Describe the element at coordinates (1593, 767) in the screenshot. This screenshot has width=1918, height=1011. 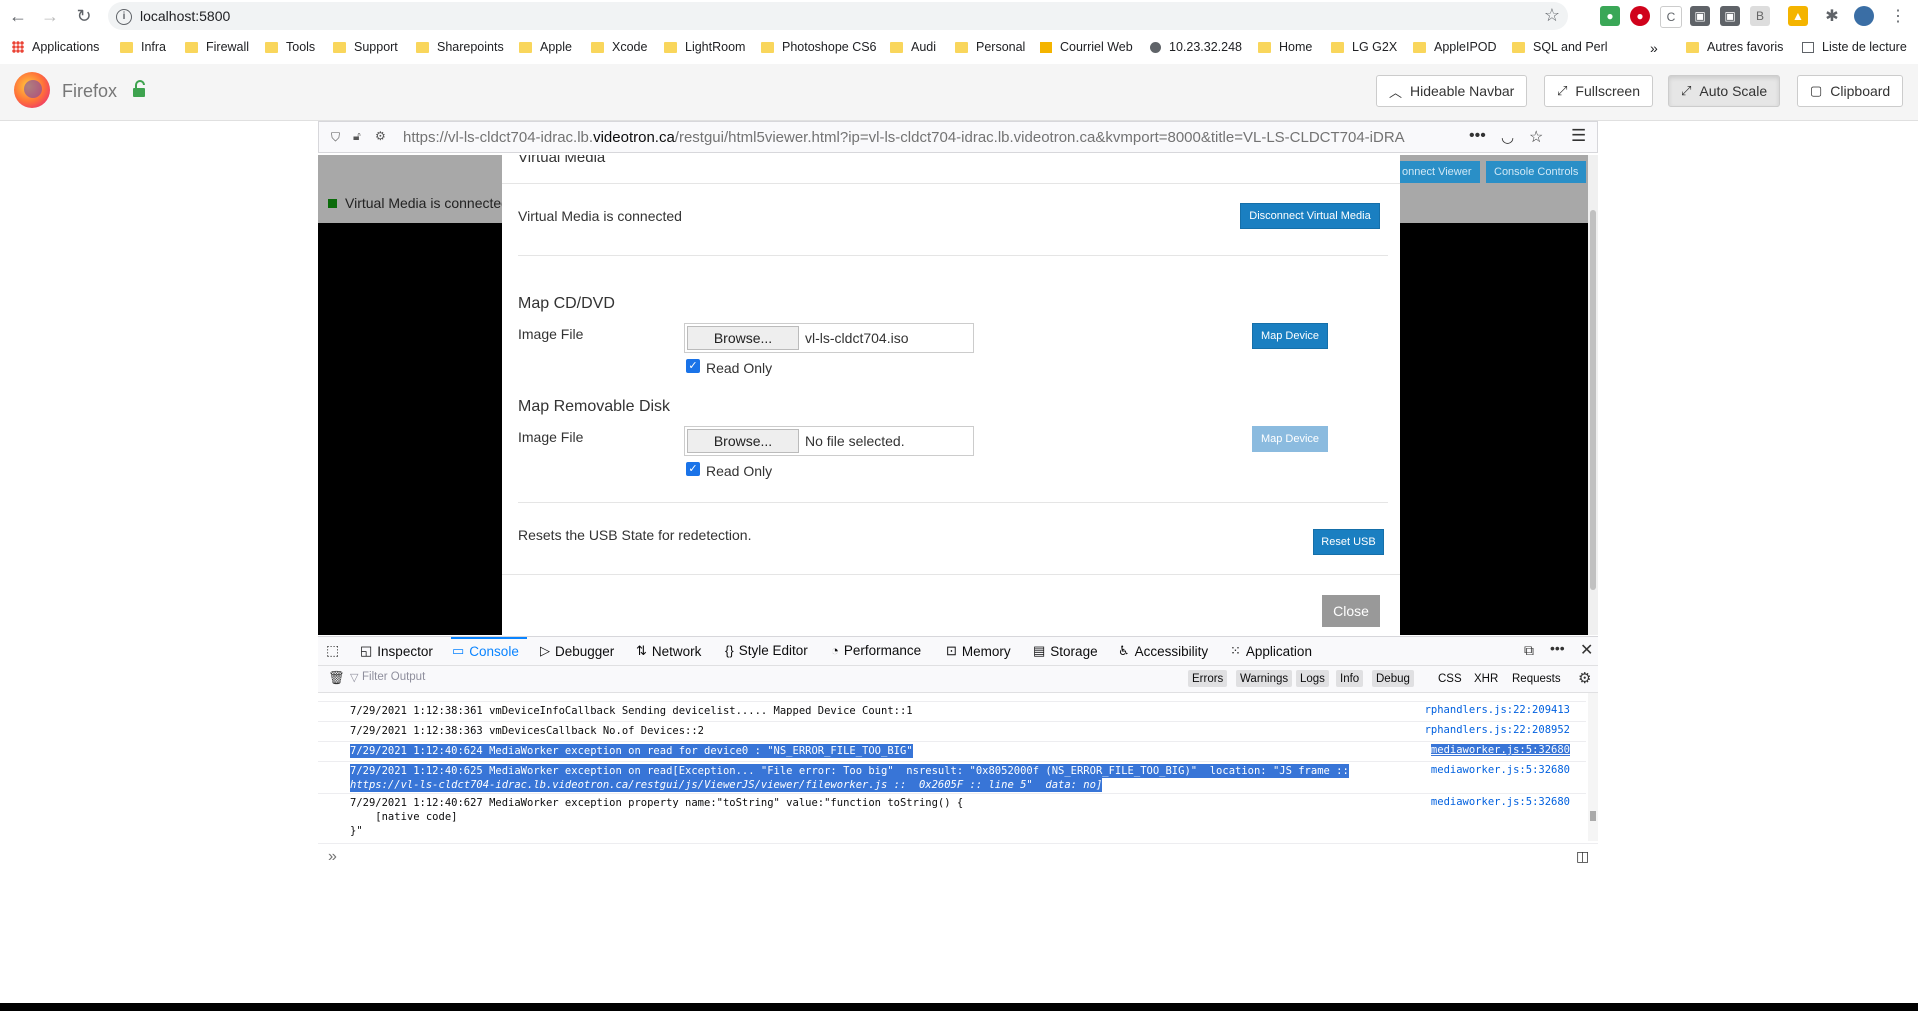
I see `console-scrollbar` at that location.